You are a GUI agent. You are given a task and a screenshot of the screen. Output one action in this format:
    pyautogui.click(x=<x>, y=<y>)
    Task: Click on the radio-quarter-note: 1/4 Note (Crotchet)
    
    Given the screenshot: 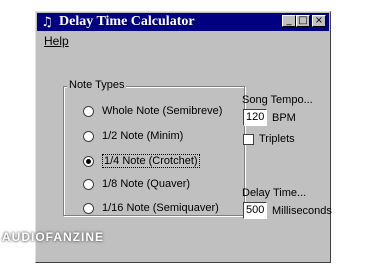 What is the action you would take?
    pyautogui.click(x=141, y=161)
    